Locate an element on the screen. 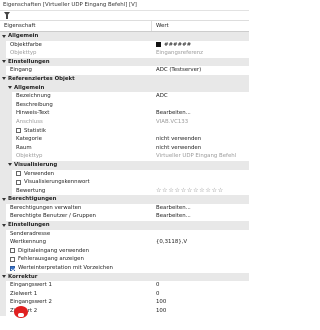  property-label: Eingangswert 2 is located at coordinates (31, 302).